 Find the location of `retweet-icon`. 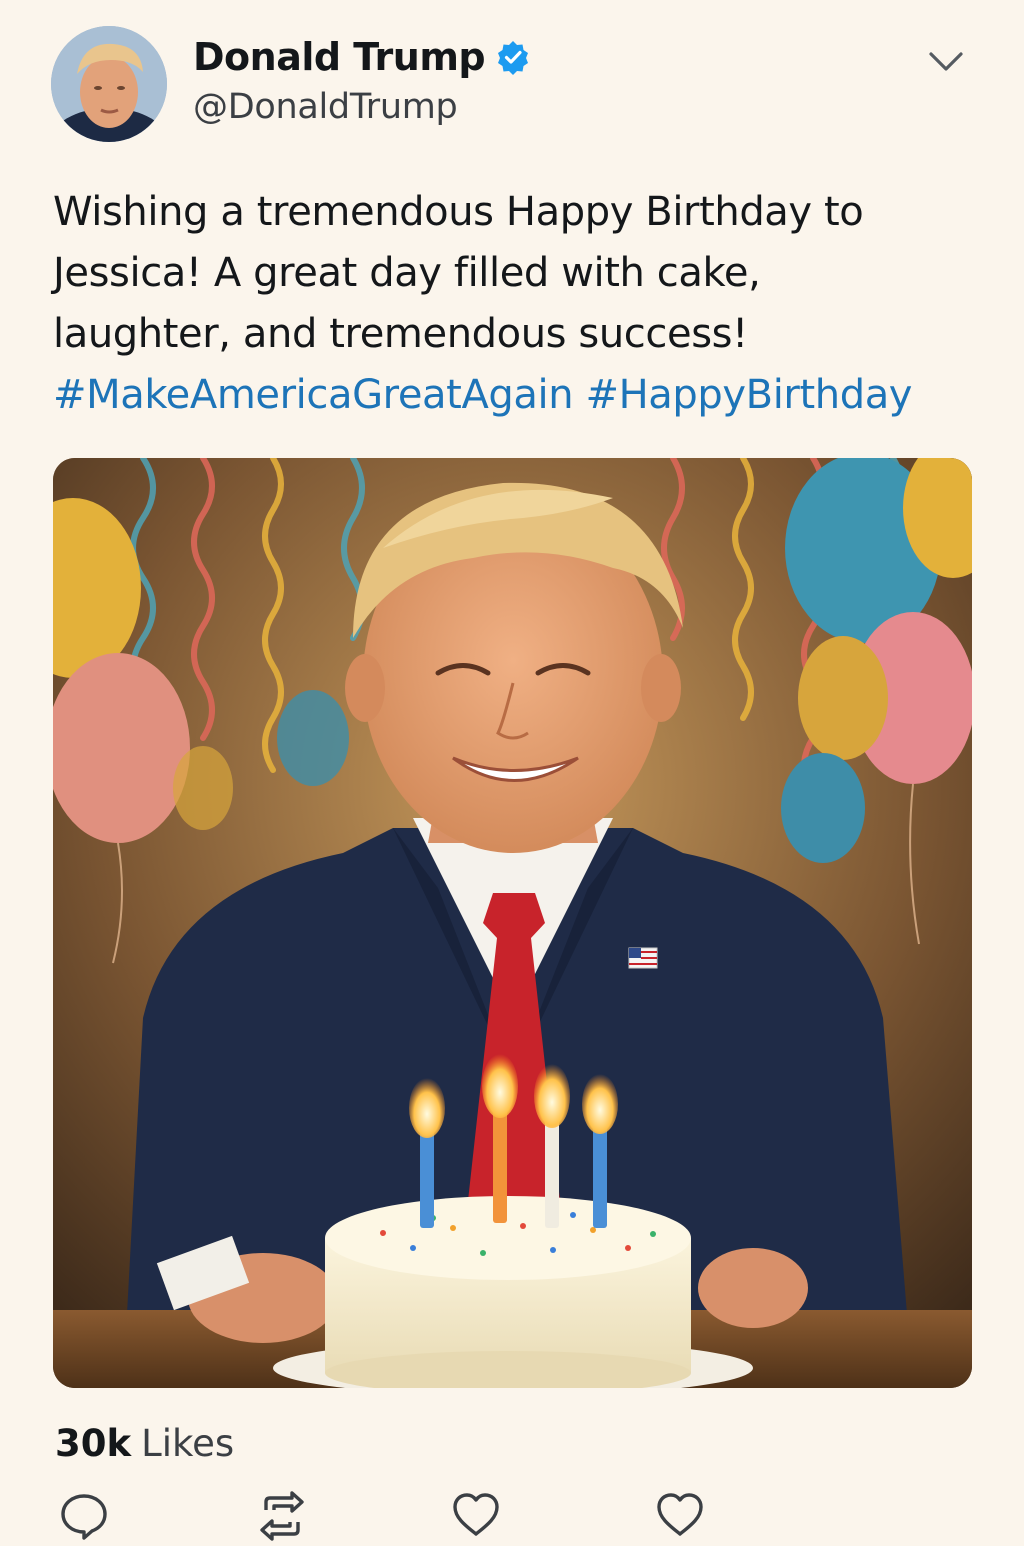

retweet-icon is located at coordinates (282, 1516).